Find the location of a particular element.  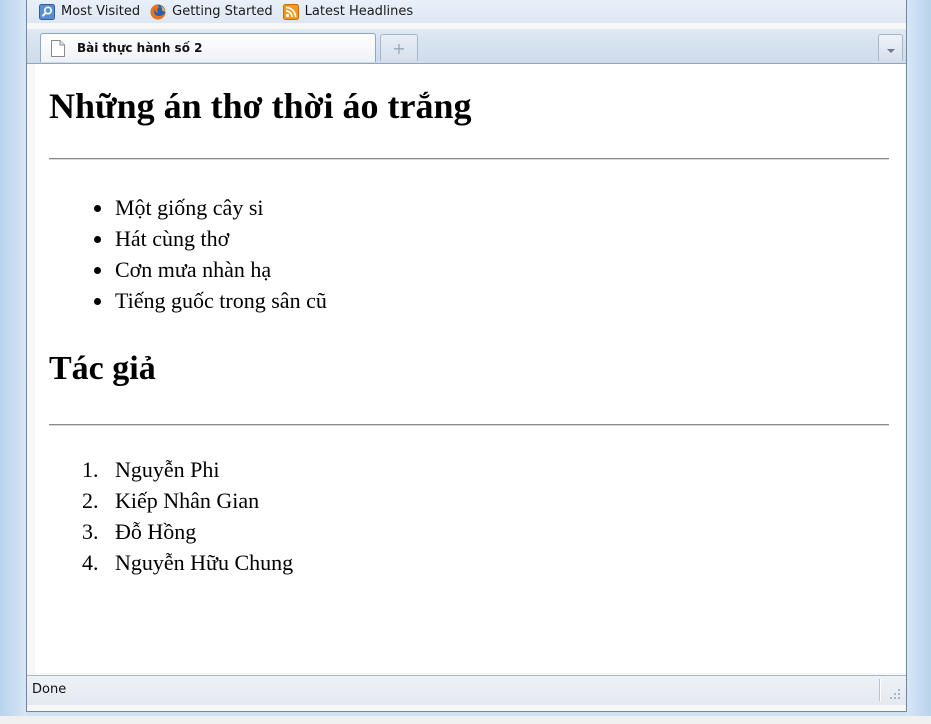

list-item: Hát cùng thơ is located at coordinates (188, 238).